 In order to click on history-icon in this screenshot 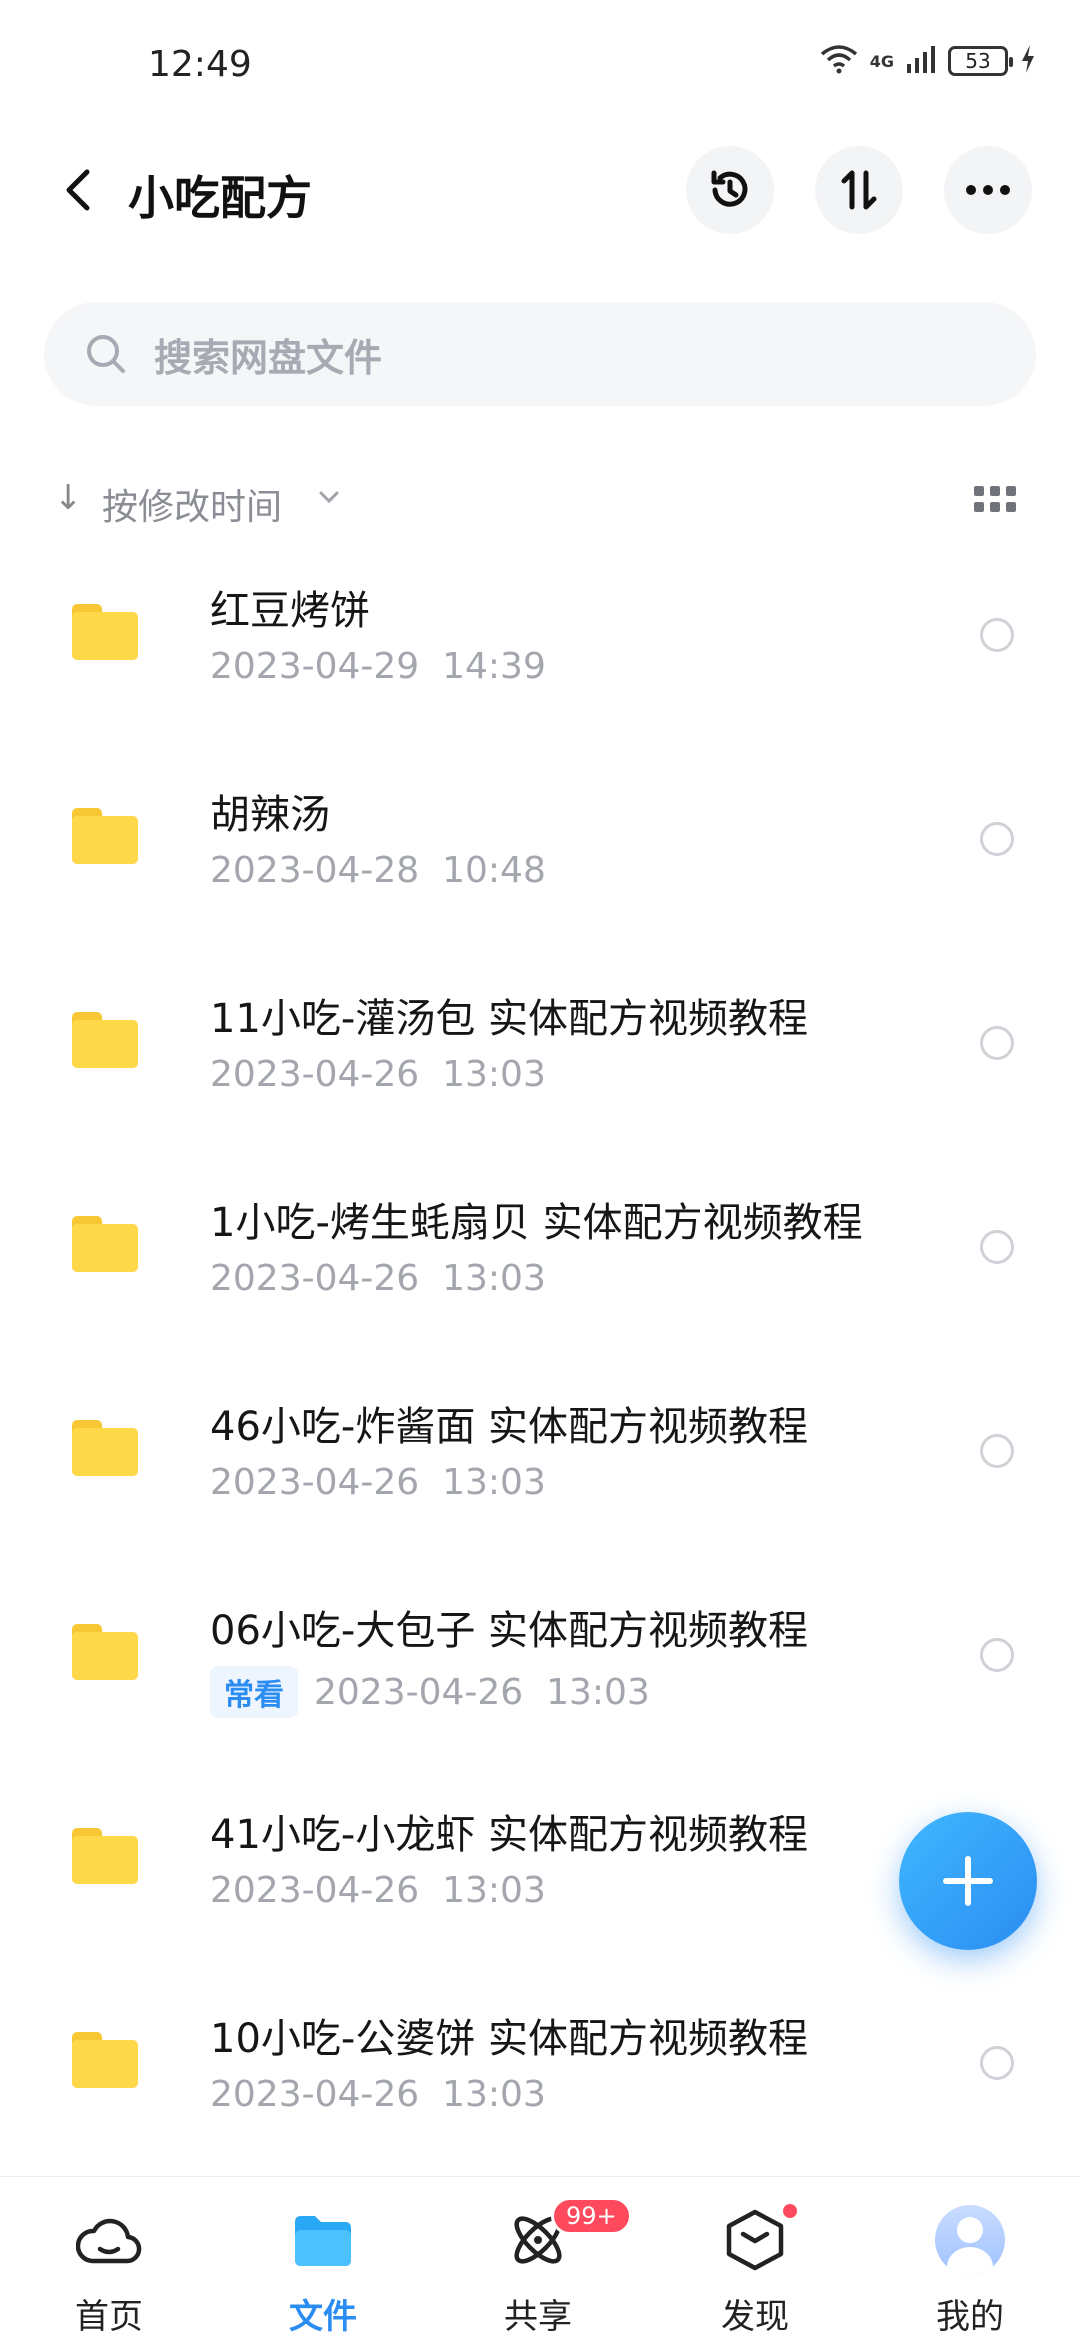, I will do `click(729, 188)`.